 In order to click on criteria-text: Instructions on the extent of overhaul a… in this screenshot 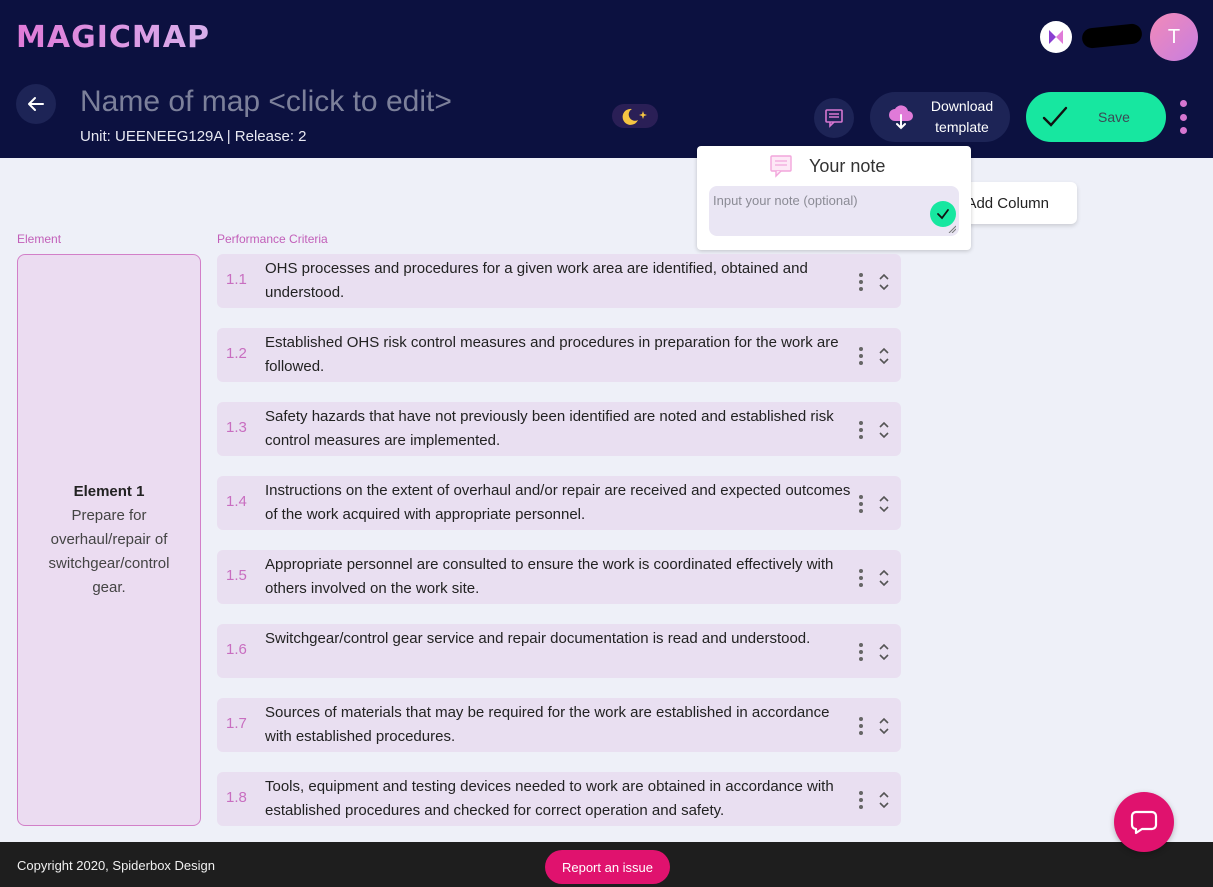, I will do `click(558, 502)`.